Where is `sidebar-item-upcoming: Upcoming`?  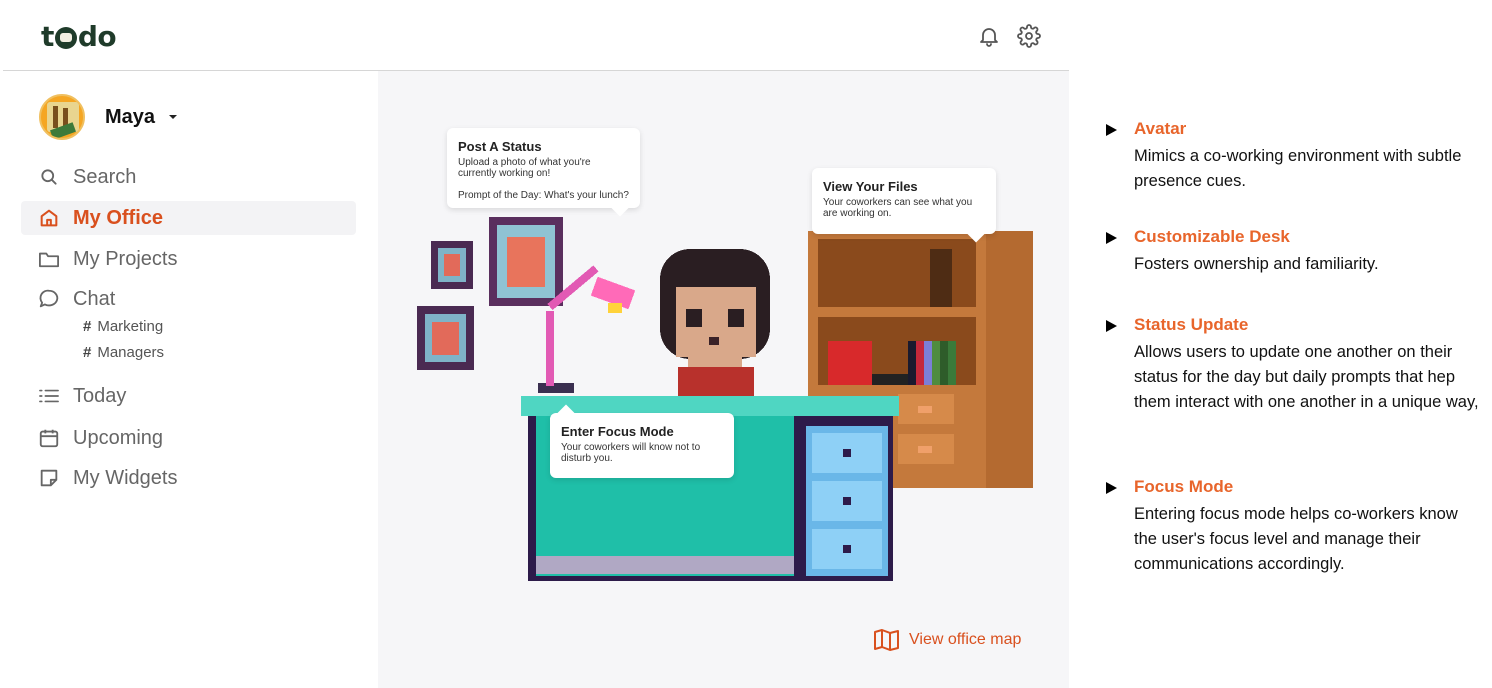 sidebar-item-upcoming: Upcoming is located at coordinates (188, 438).